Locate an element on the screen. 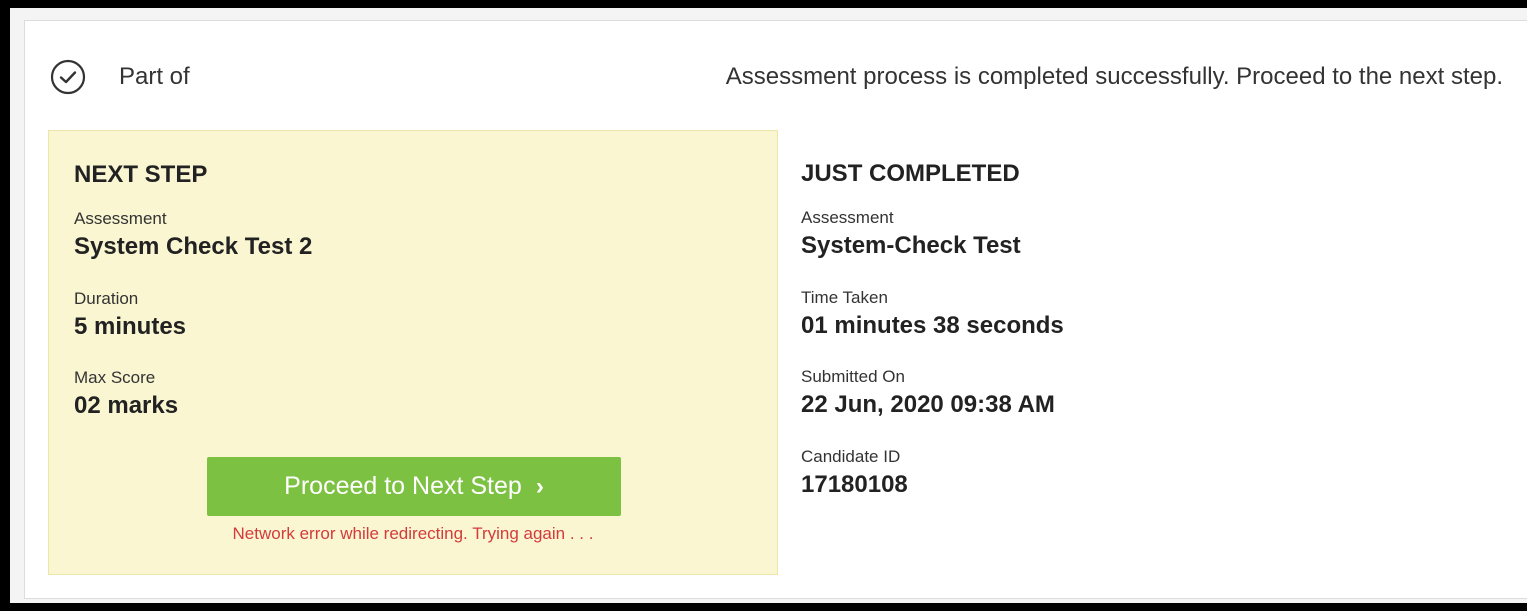  max-score-label: Max Score is located at coordinates (115, 377).